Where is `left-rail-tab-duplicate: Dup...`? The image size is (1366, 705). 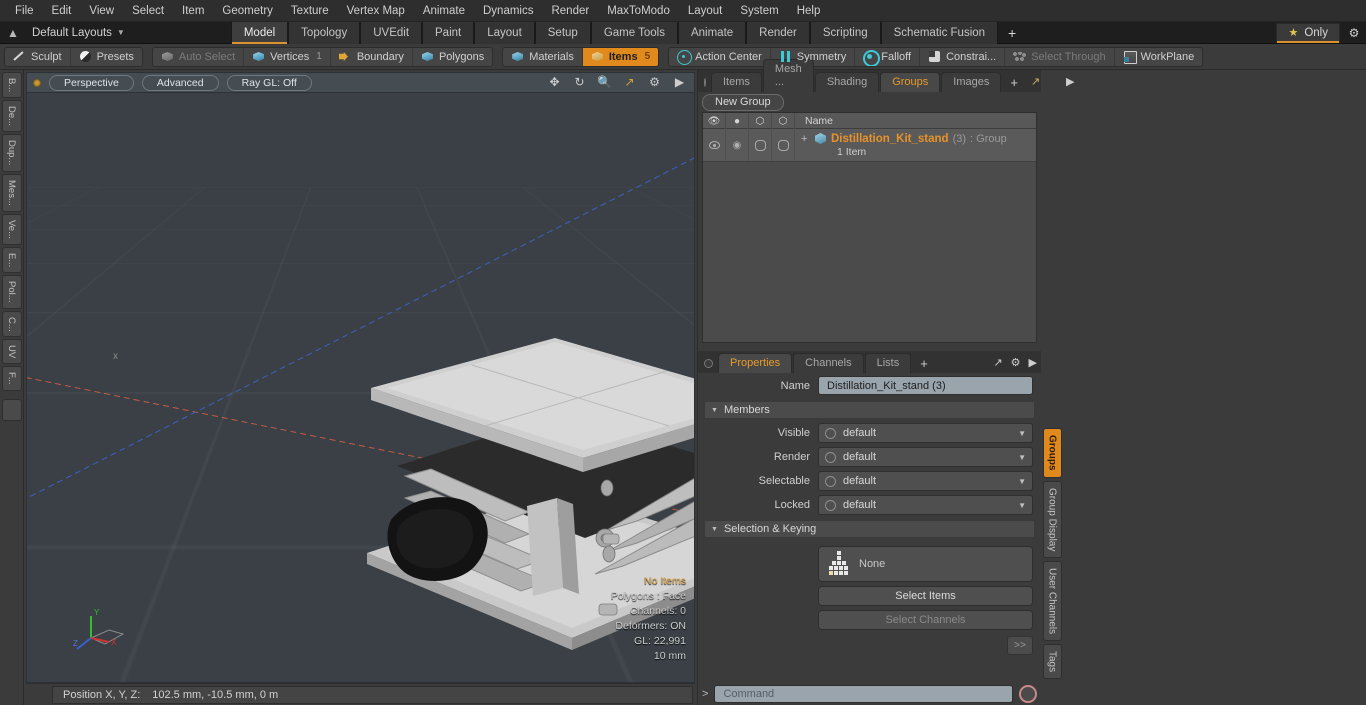 left-rail-tab-duplicate: Dup... is located at coordinates (11, 153).